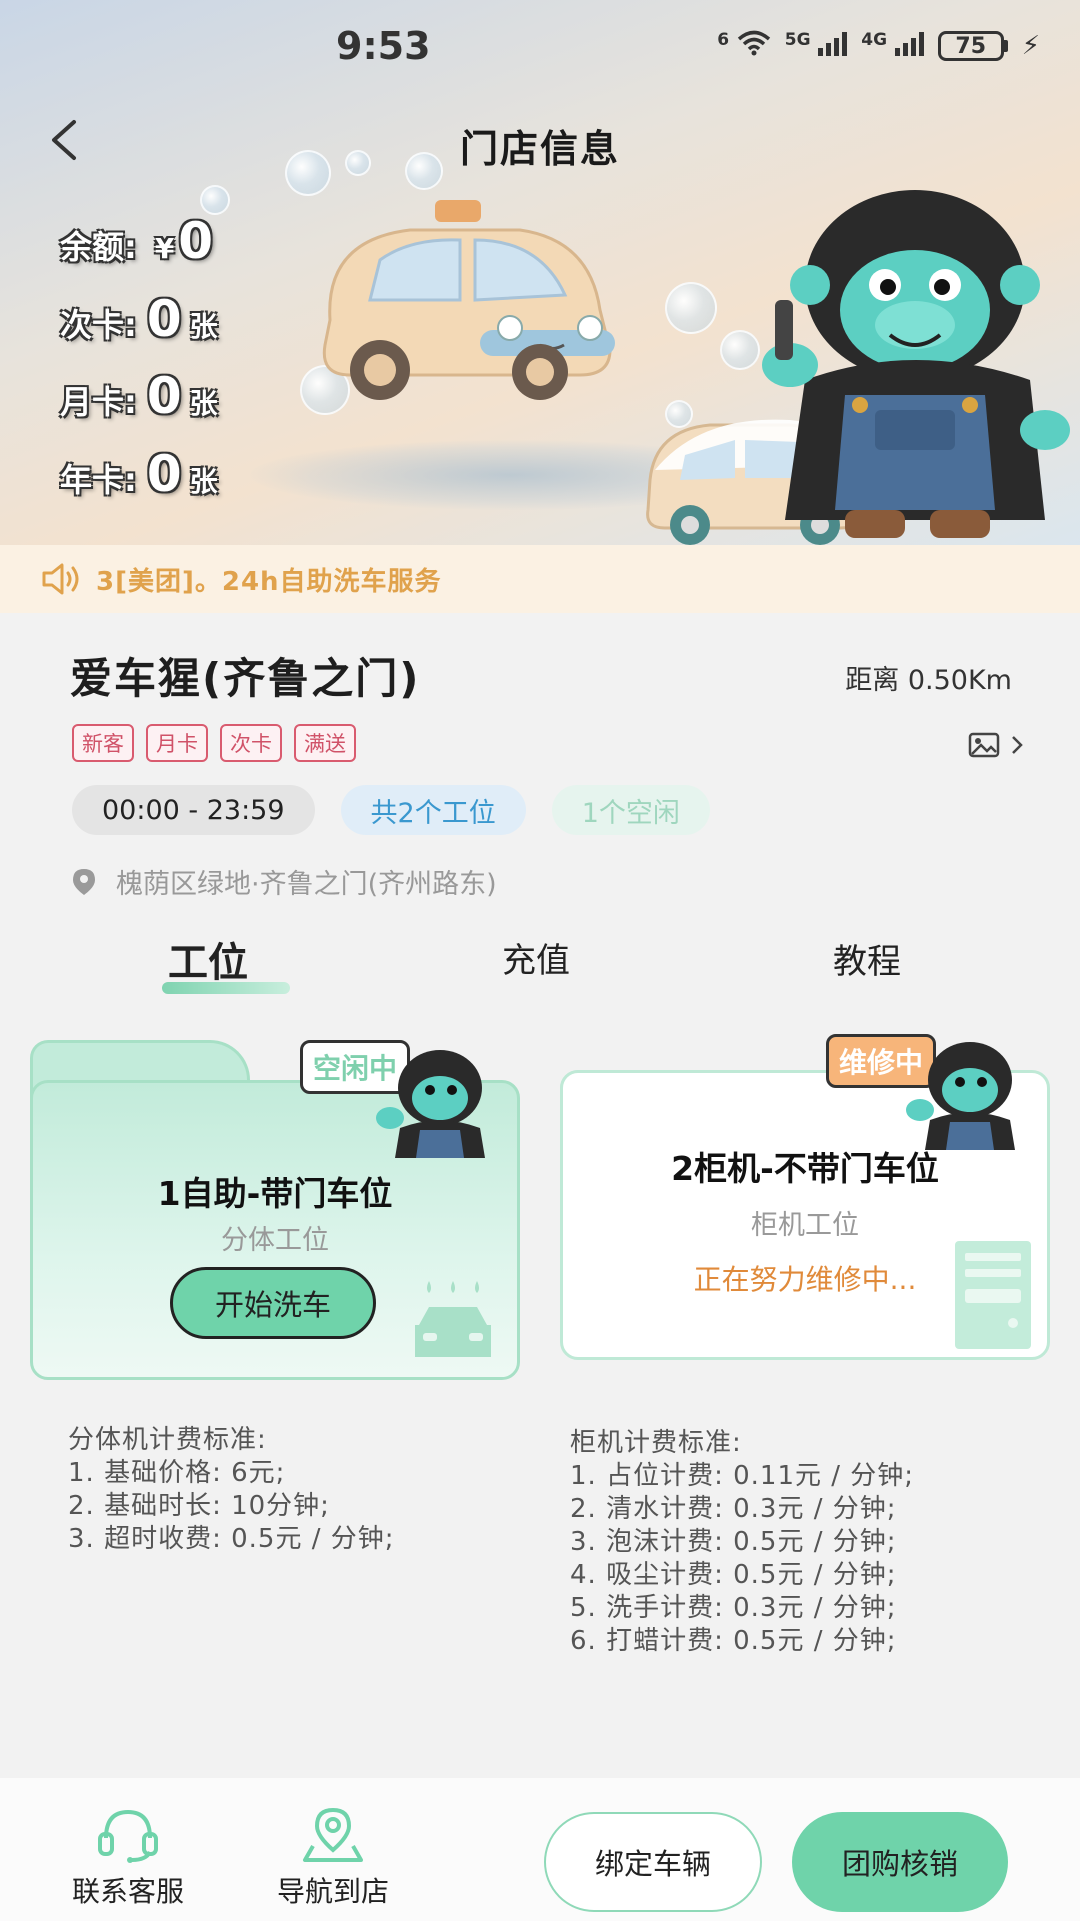 The height and width of the screenshot is (1921, 1080). What do you see at coordinates (251, 743) in the screenshot?
I see `tag-count-card: 次卡` at bounding box center [251, 743].